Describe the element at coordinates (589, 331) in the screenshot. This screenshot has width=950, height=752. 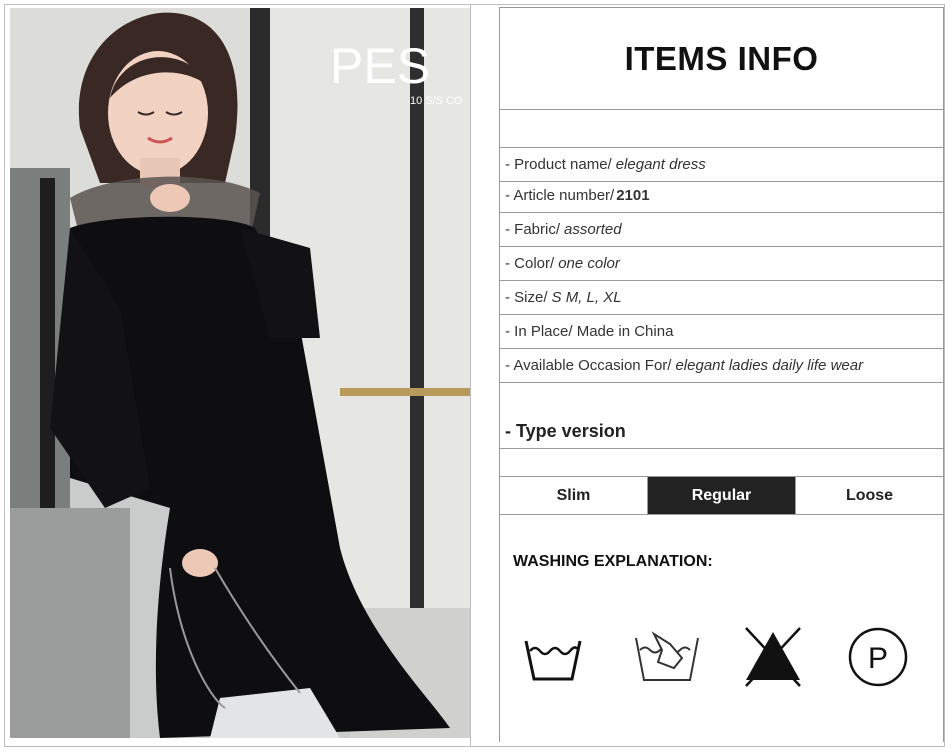
I see `info-label: - In Place/ Made in China` at that location.